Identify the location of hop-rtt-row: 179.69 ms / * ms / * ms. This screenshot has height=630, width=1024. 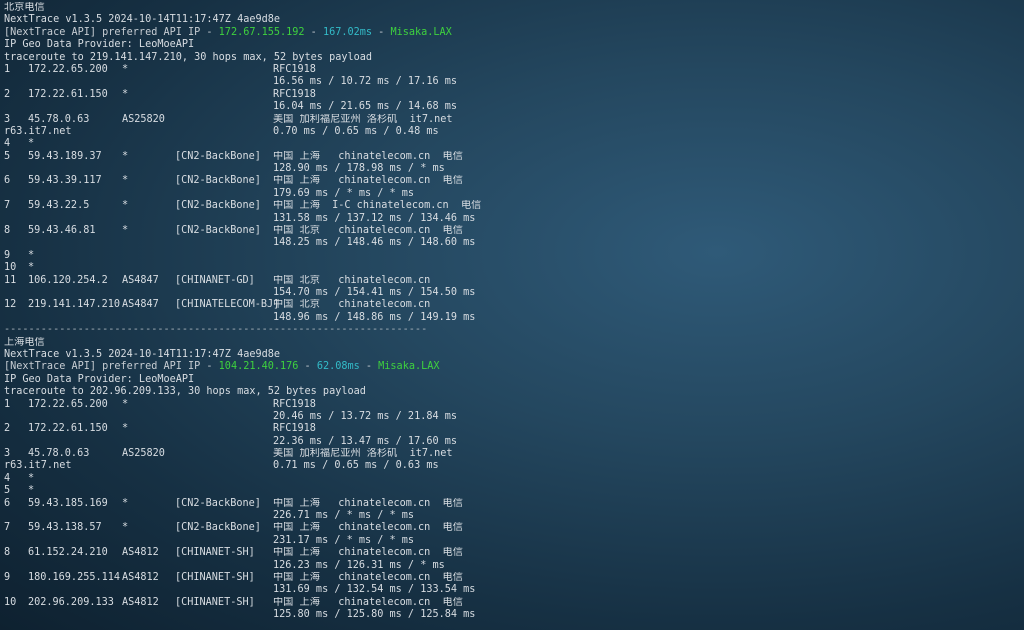
(509, 194).